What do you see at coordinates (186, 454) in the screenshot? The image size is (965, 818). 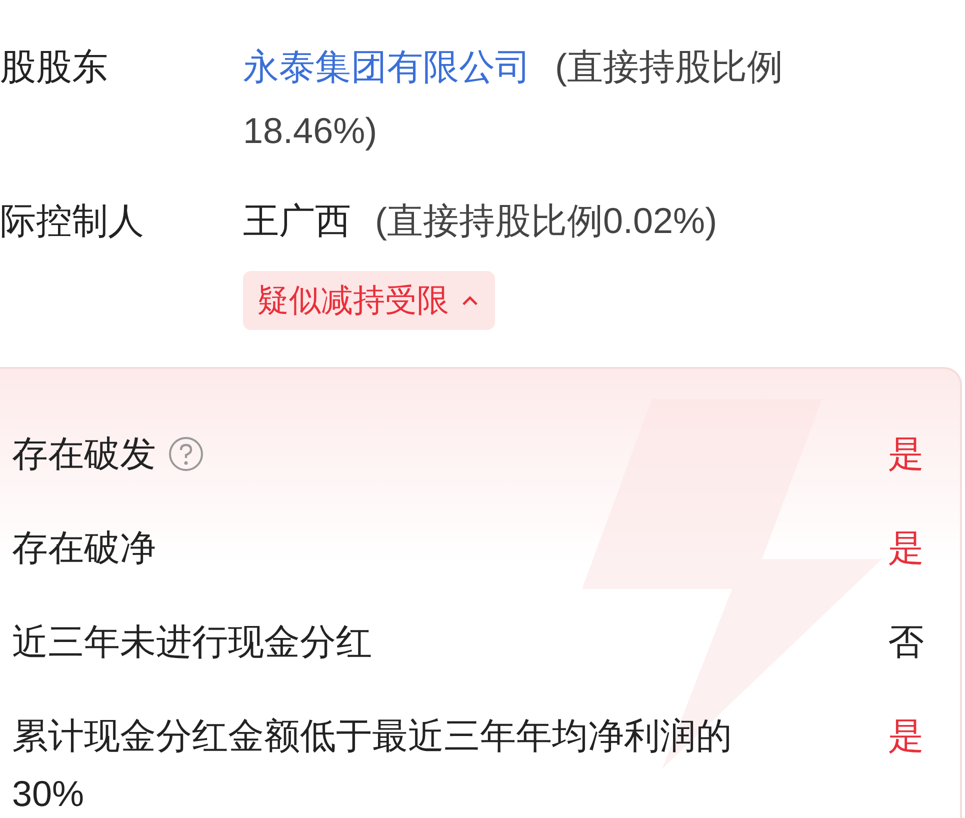 I see `help-icon` at bounding box center [186, 454].